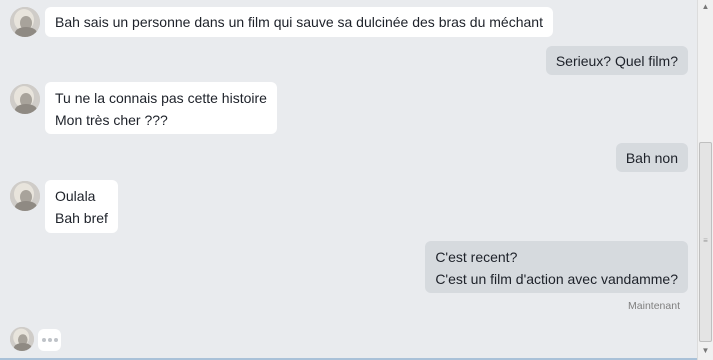 The height and width of the screenshot is (360, 713). I want to click on typing-indicator, so click(49, 340).